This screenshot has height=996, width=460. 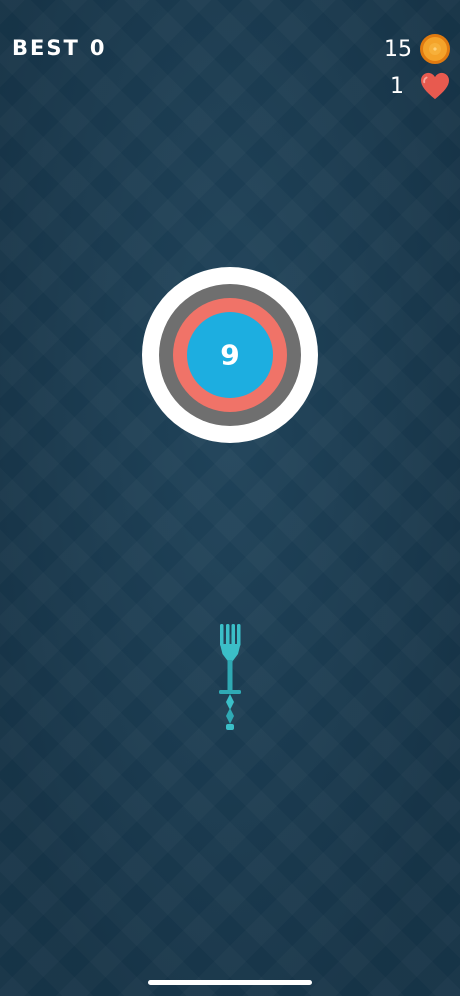 I want to click on hits-remaining: 9, so click(x=230, y=355).